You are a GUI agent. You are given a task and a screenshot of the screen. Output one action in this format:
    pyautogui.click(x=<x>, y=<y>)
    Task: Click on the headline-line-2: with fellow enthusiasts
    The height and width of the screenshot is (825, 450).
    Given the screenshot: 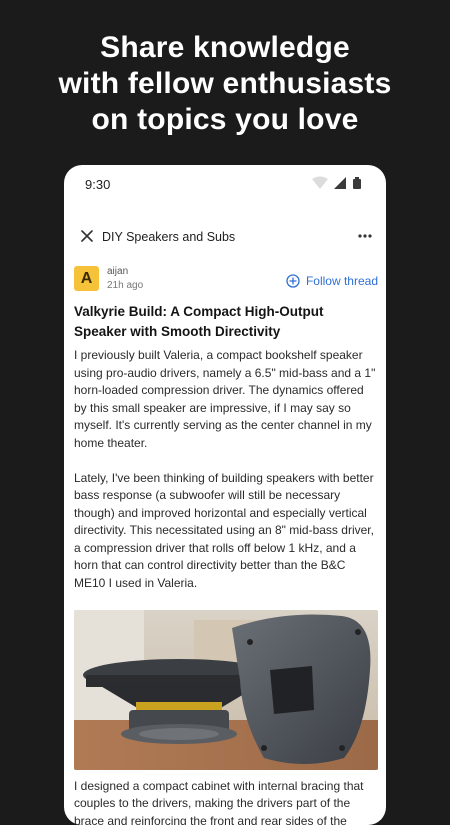 What is the action you would take?
    pyautogui.click(x=225, y=84)
    